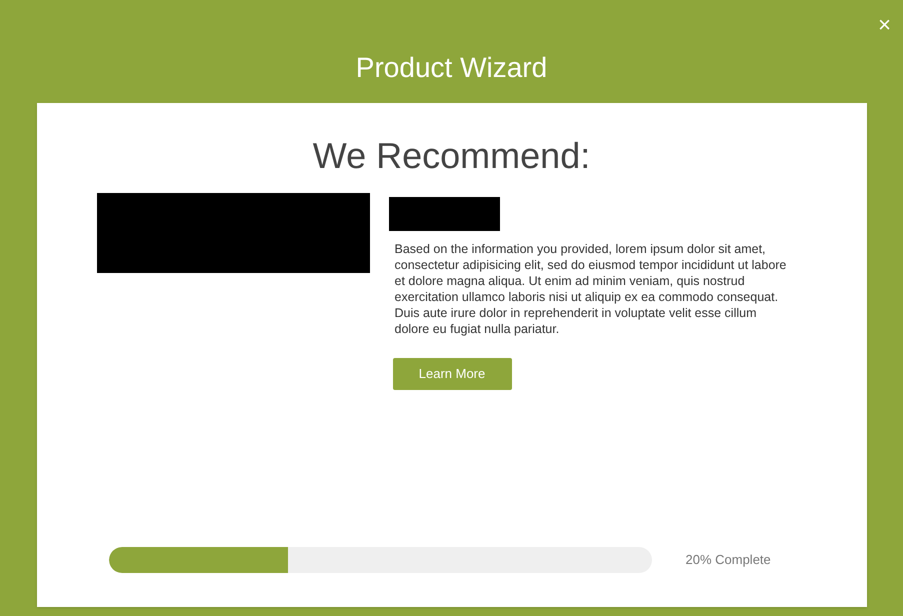 The width and height of the screenshot is (903, 616). What do you see at coordinates (728, 560) in the screenshot?
I see `progress-reading: 20% Complete` at bounding box center [728, 560].